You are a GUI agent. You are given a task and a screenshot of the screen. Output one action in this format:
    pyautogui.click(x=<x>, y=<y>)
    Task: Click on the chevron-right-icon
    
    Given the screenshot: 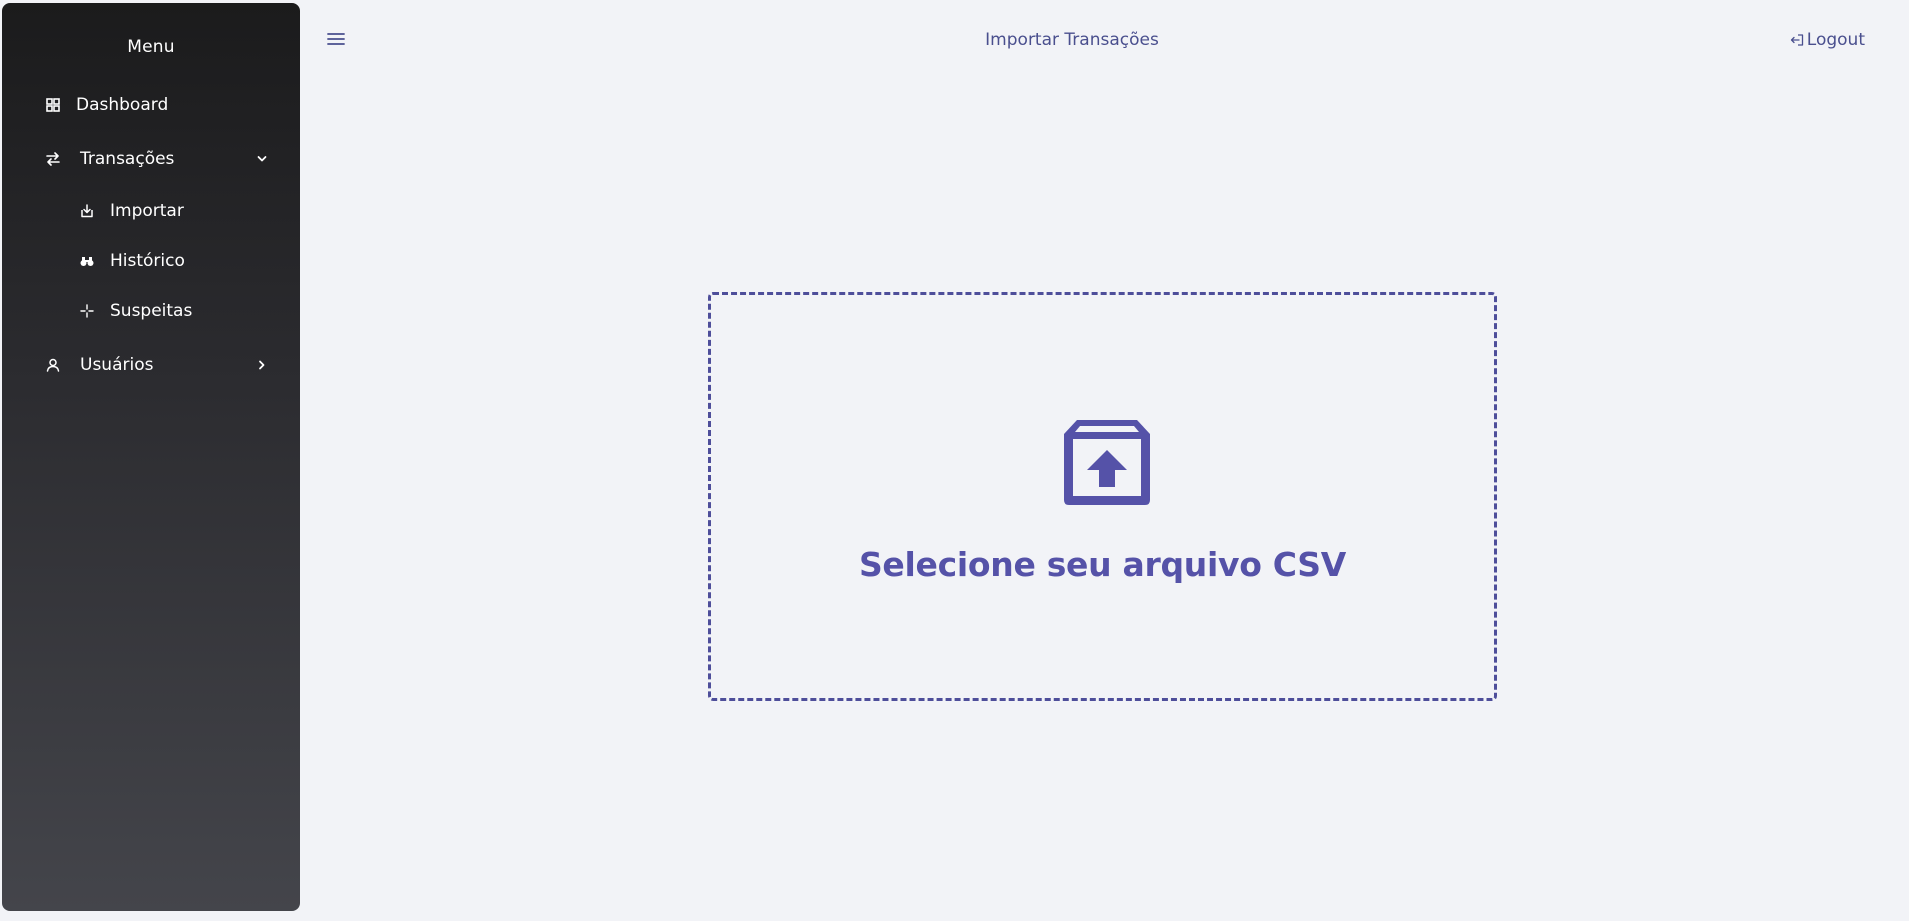 What is the action you would take?
    pyautogui.click(x=262, y=365)
    